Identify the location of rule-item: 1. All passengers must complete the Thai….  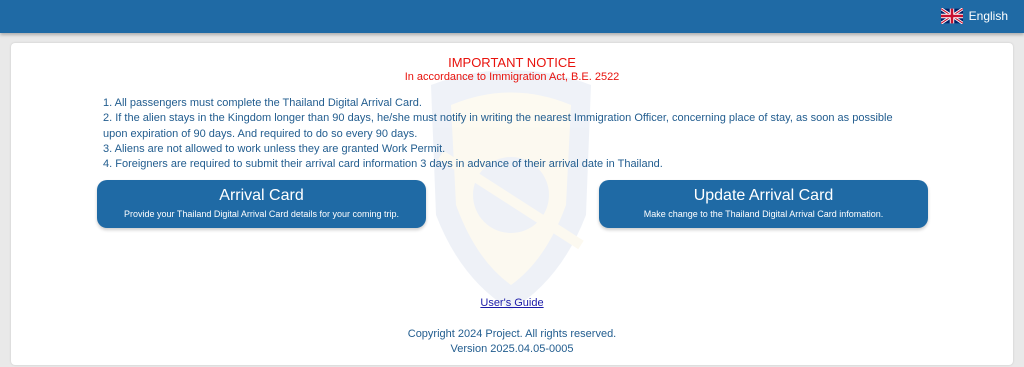
(262, 103).